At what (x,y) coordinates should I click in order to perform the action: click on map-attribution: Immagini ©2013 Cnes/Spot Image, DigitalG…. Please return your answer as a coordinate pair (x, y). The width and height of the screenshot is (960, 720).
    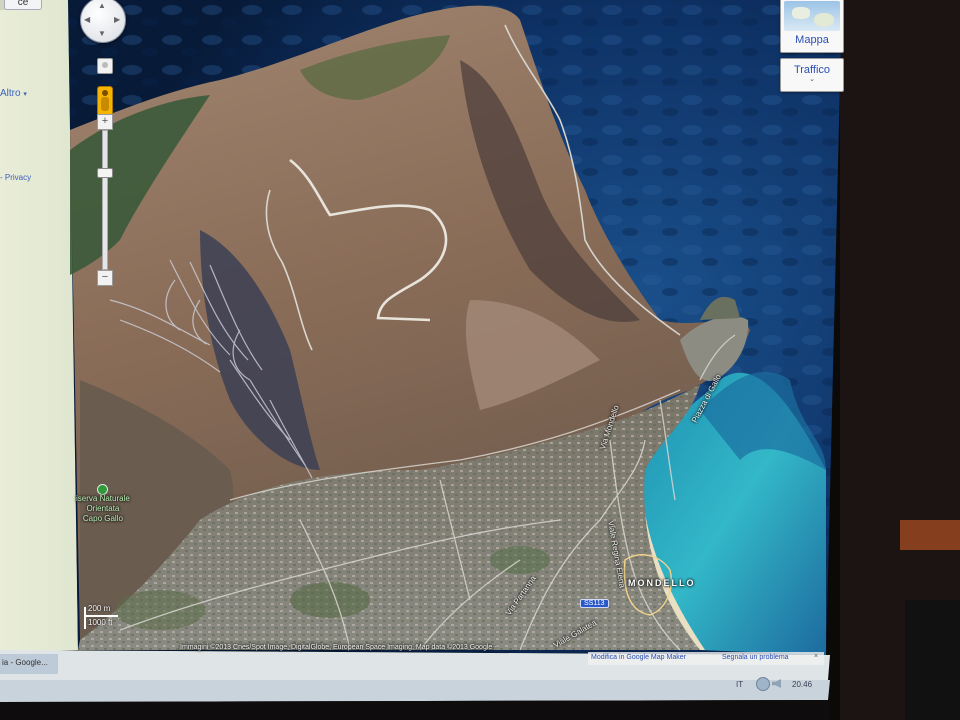
    Looking at the image, I should click on (338, 647).